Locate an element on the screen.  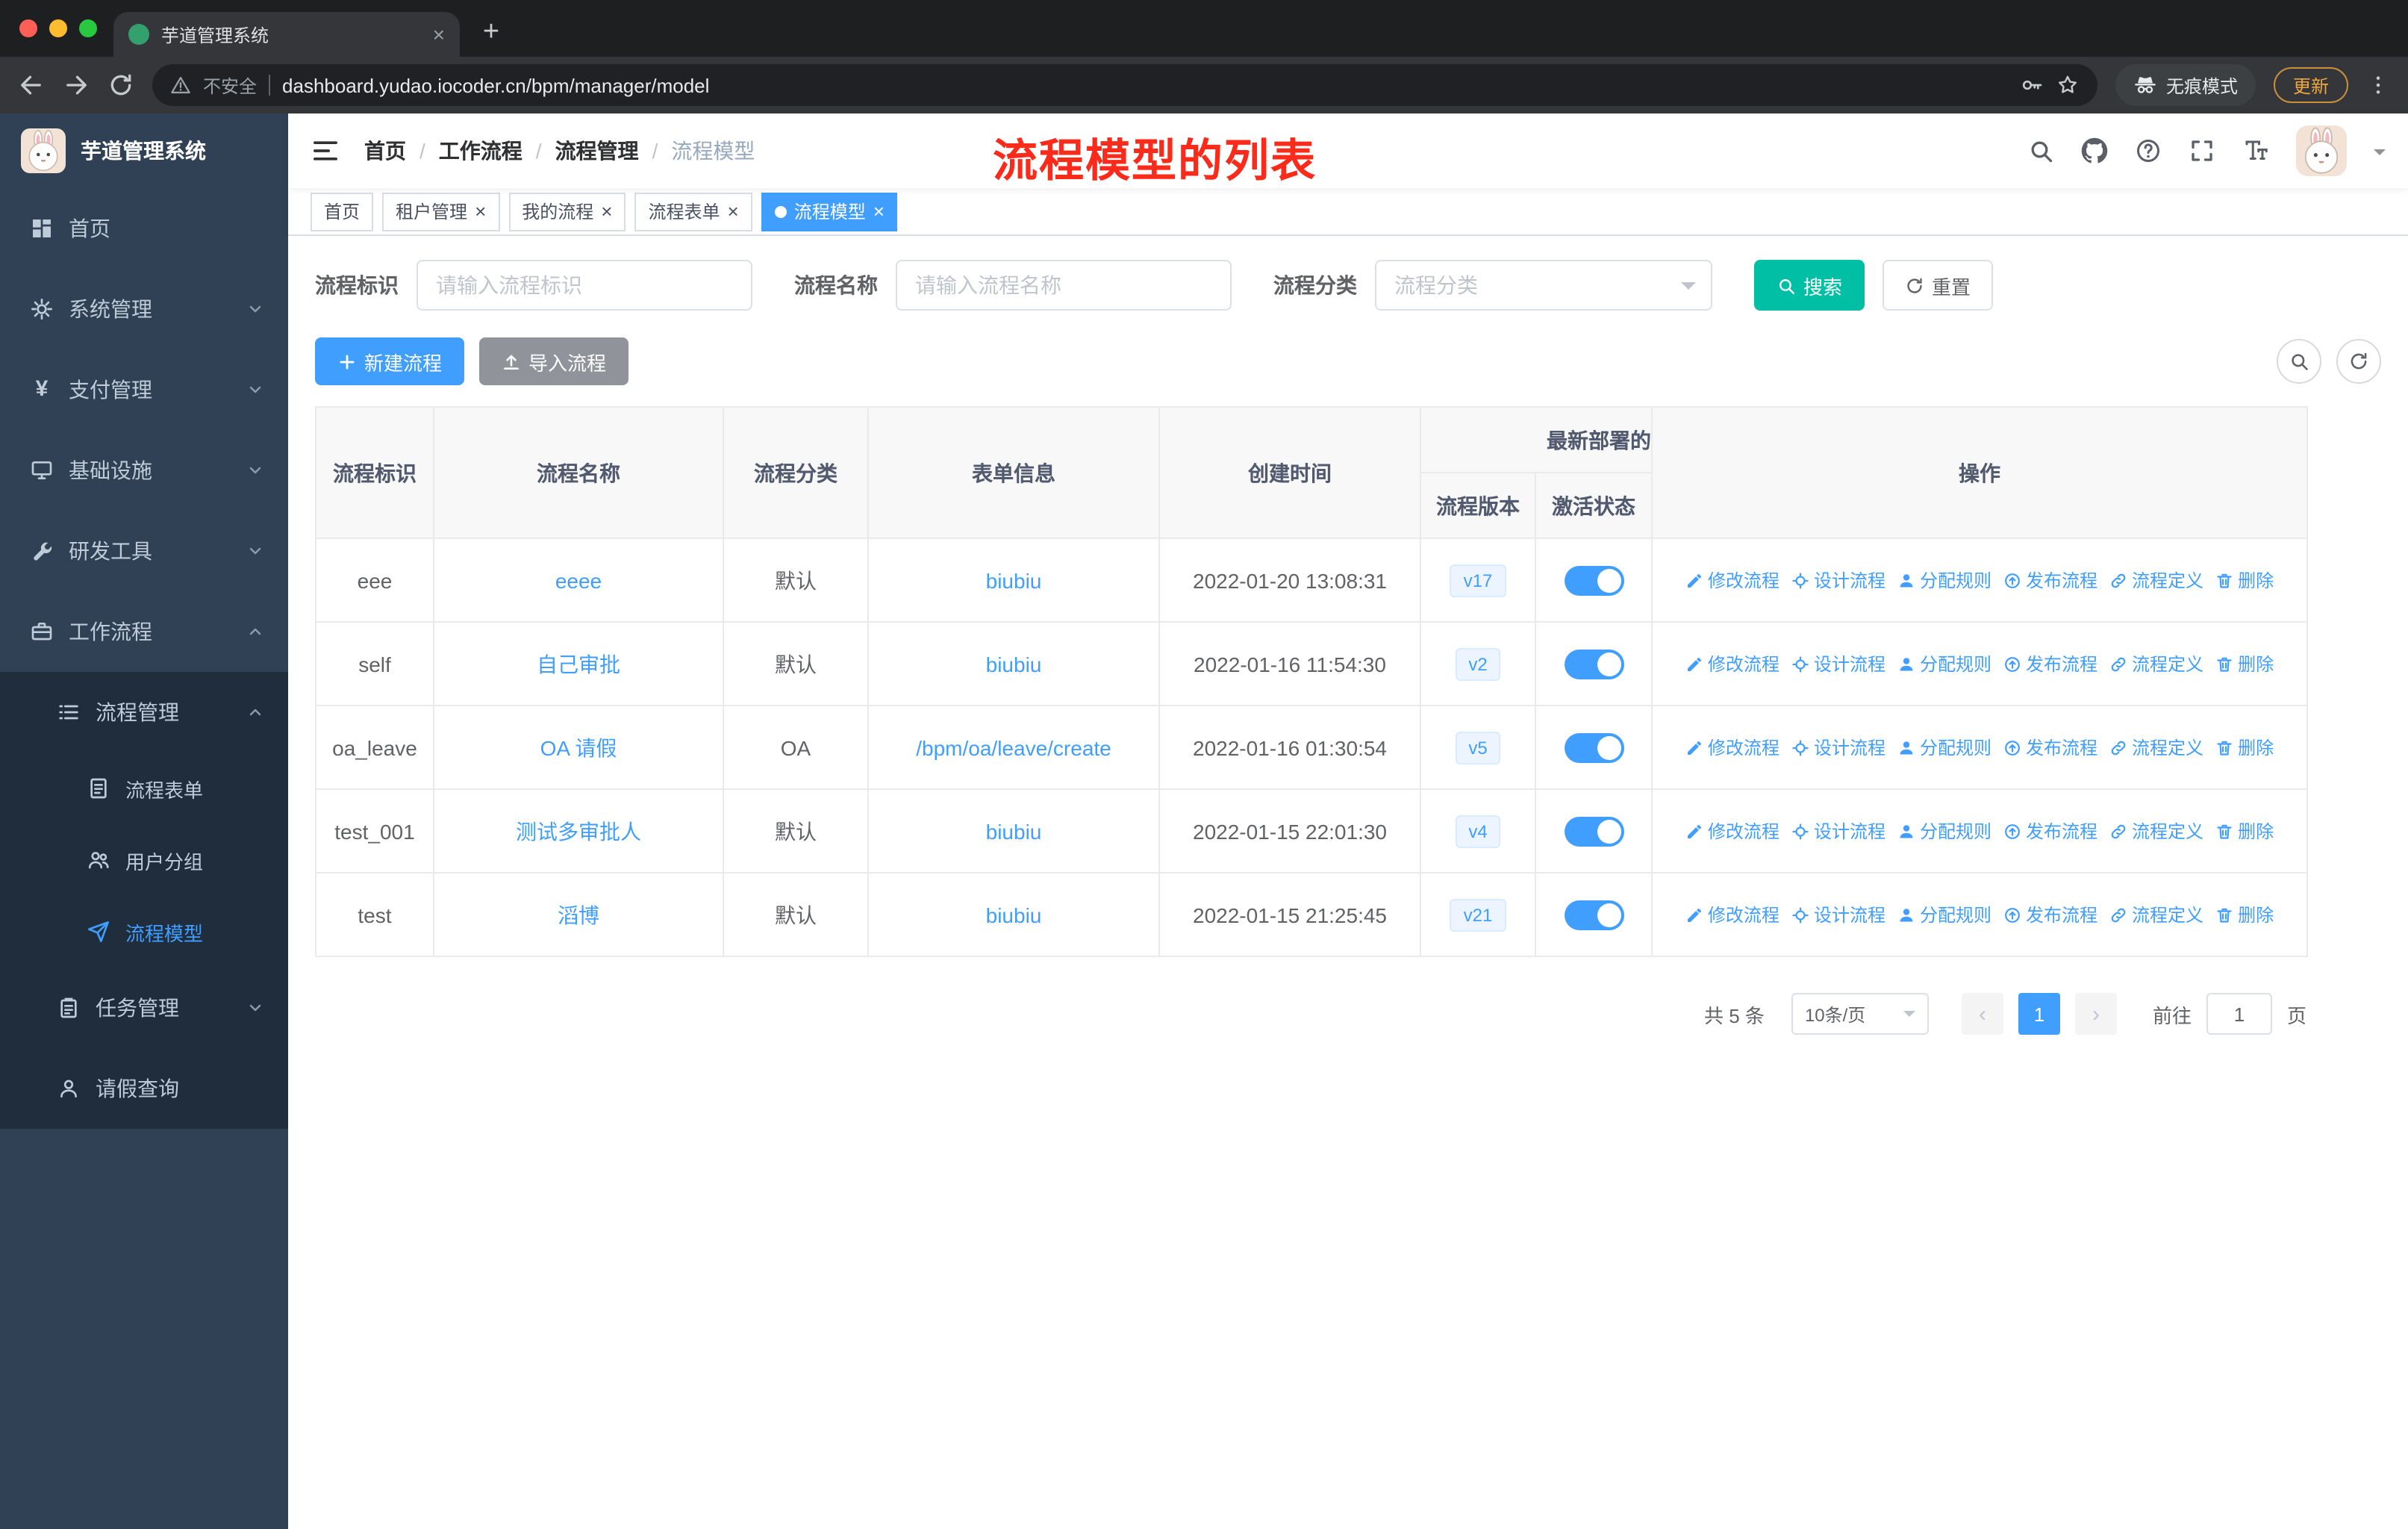
category-select: 流程分类 is located at coordinates (1543, 285).